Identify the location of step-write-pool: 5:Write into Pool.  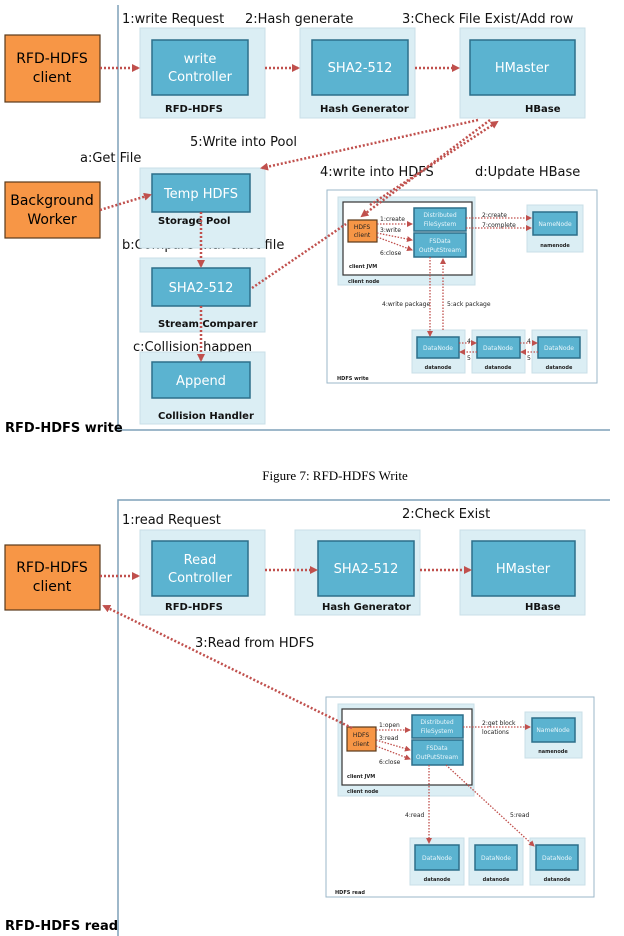
(243, 142).